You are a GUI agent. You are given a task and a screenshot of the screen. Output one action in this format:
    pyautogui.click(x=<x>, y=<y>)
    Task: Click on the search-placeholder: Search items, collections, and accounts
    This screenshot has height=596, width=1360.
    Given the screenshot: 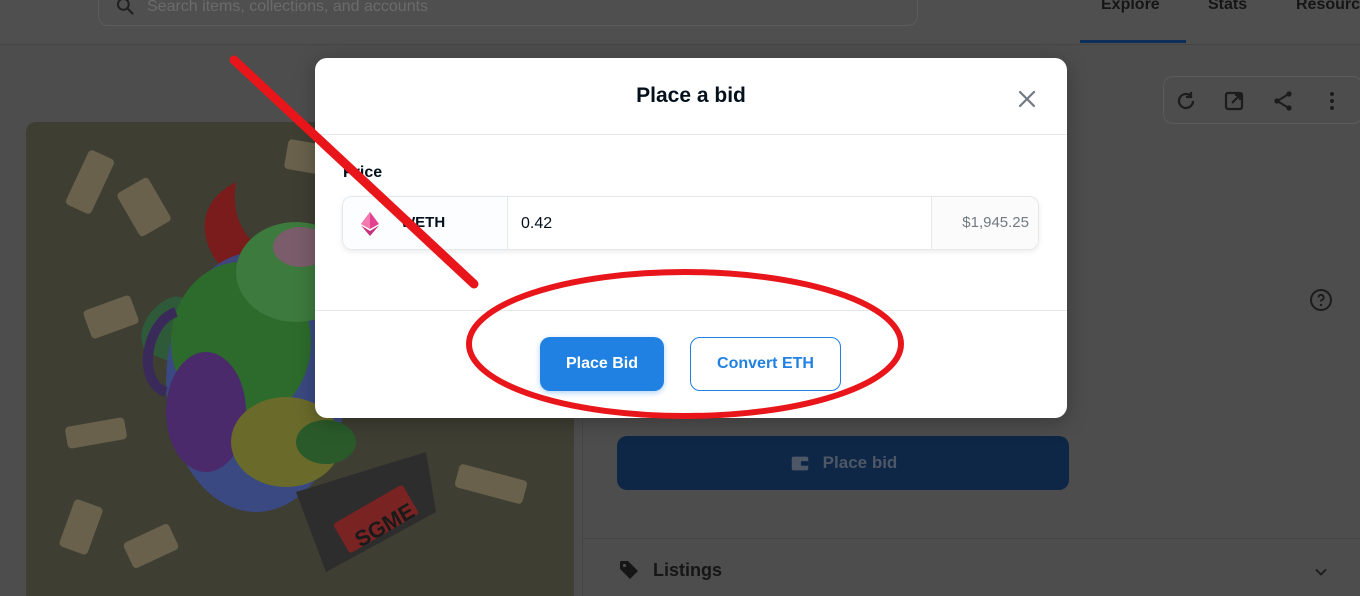 What is the action you would take?
    pyautogui.click(x=288, y=7)
    